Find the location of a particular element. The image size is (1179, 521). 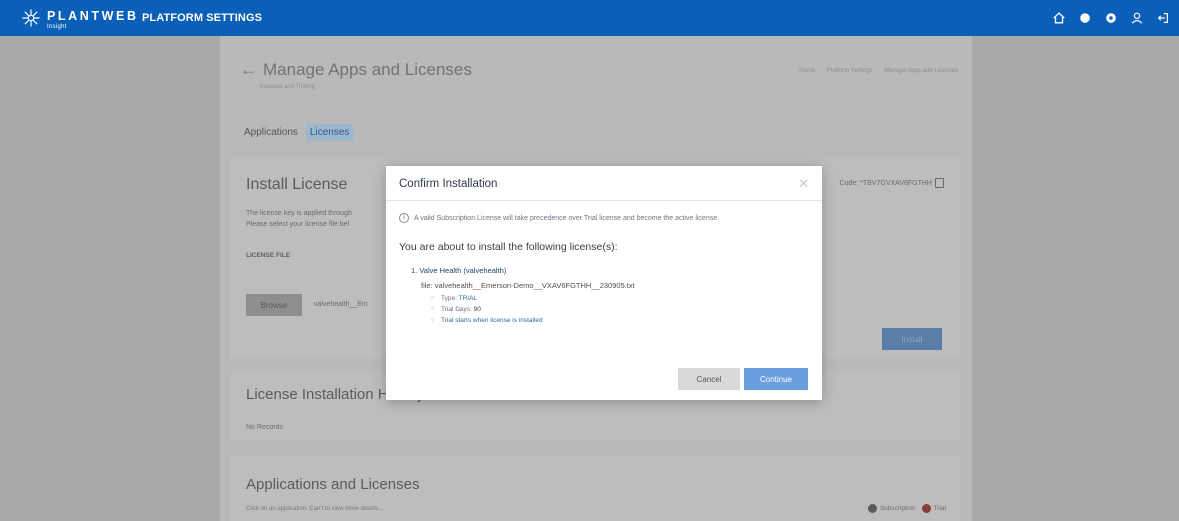

license-code-text: Code: *TBV7GVXAV6FGTHH is located at coordinates (885, 183).